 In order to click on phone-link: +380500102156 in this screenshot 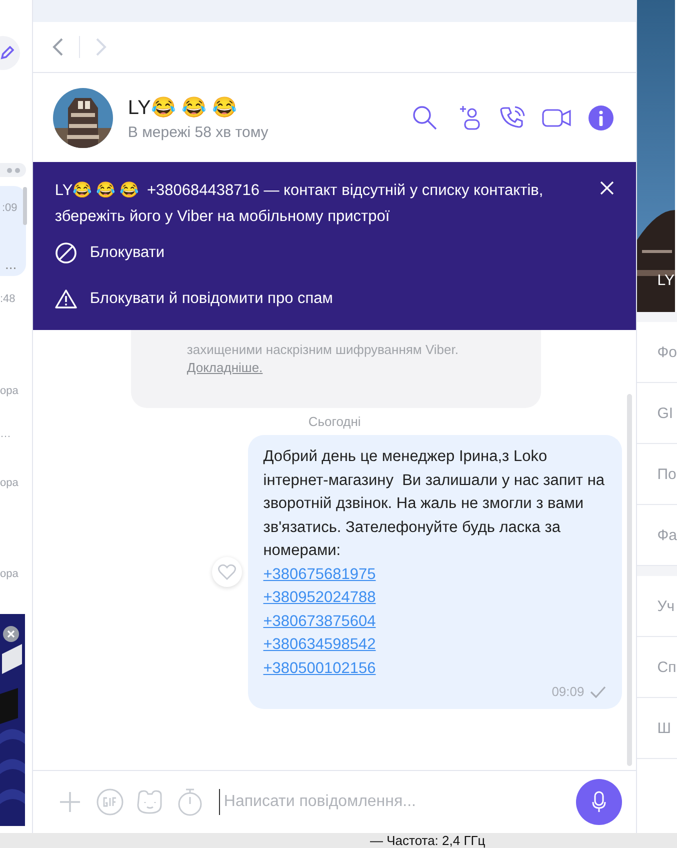, I will do `click(319, 668)`.